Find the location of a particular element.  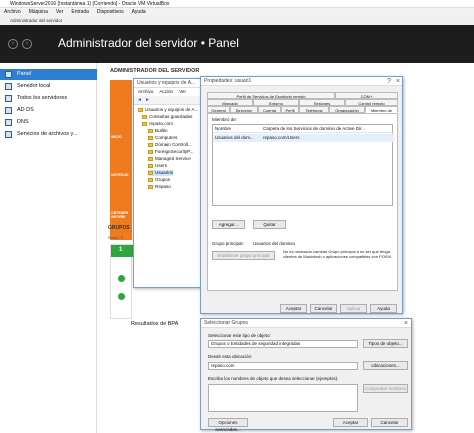

tab-cuenta: Cuenta is located at coordinates (269, 109).